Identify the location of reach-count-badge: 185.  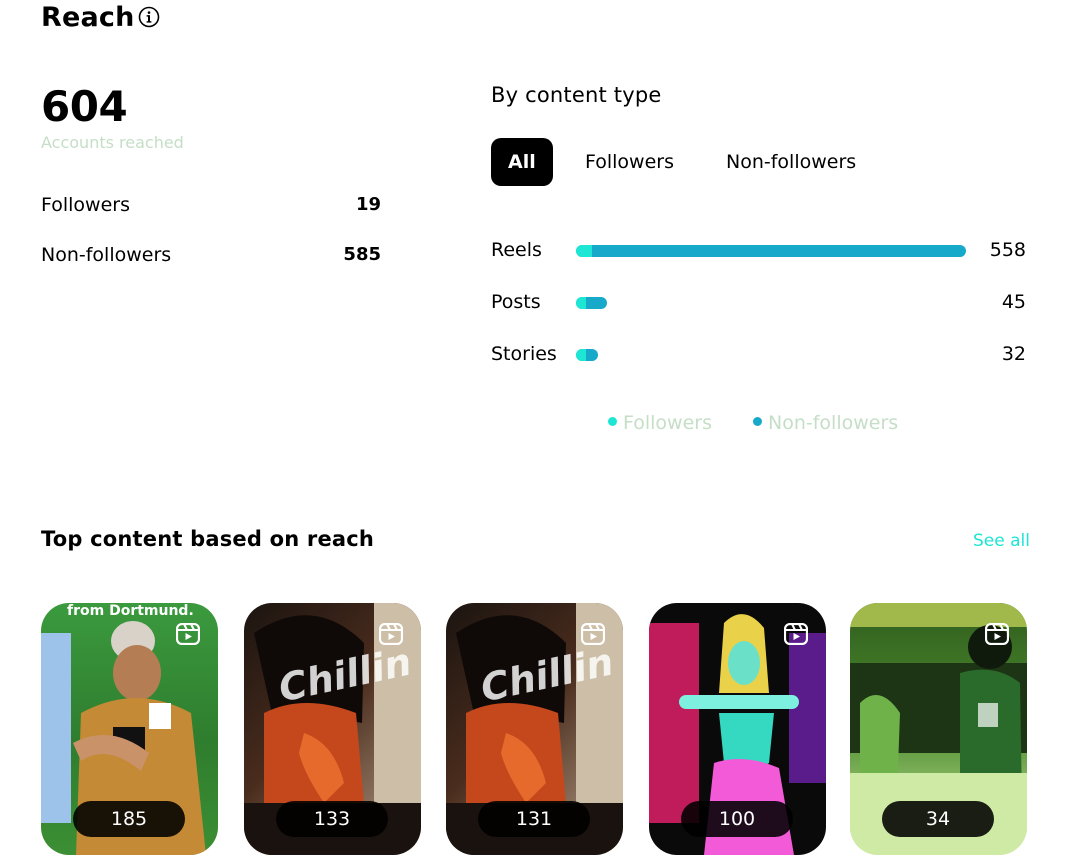
(129, 819).